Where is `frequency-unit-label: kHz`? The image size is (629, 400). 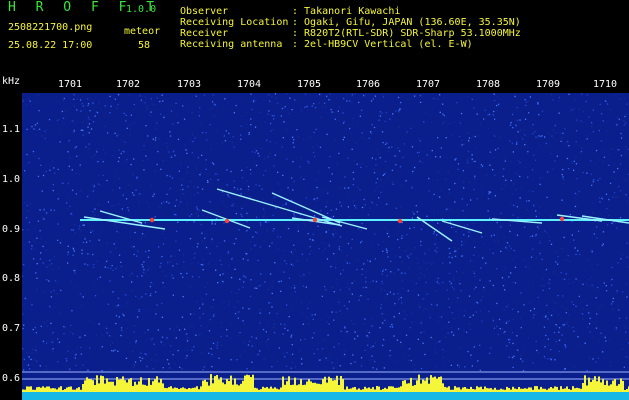 frequency-unit-label: kHz is located at coordinates (11, 81).